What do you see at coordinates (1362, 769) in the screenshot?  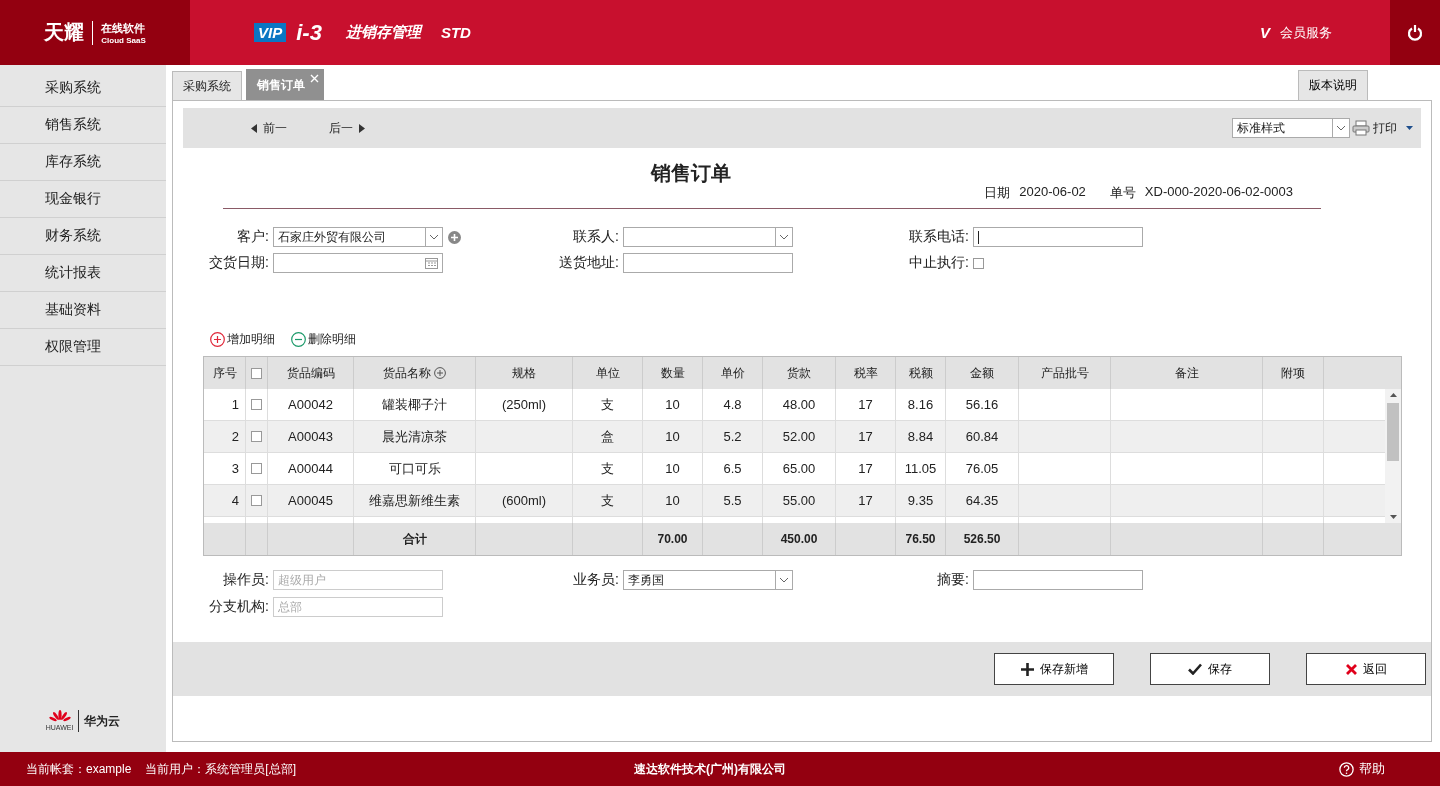 I see `help-link: 帮助` at bounding box center [1362, 769].